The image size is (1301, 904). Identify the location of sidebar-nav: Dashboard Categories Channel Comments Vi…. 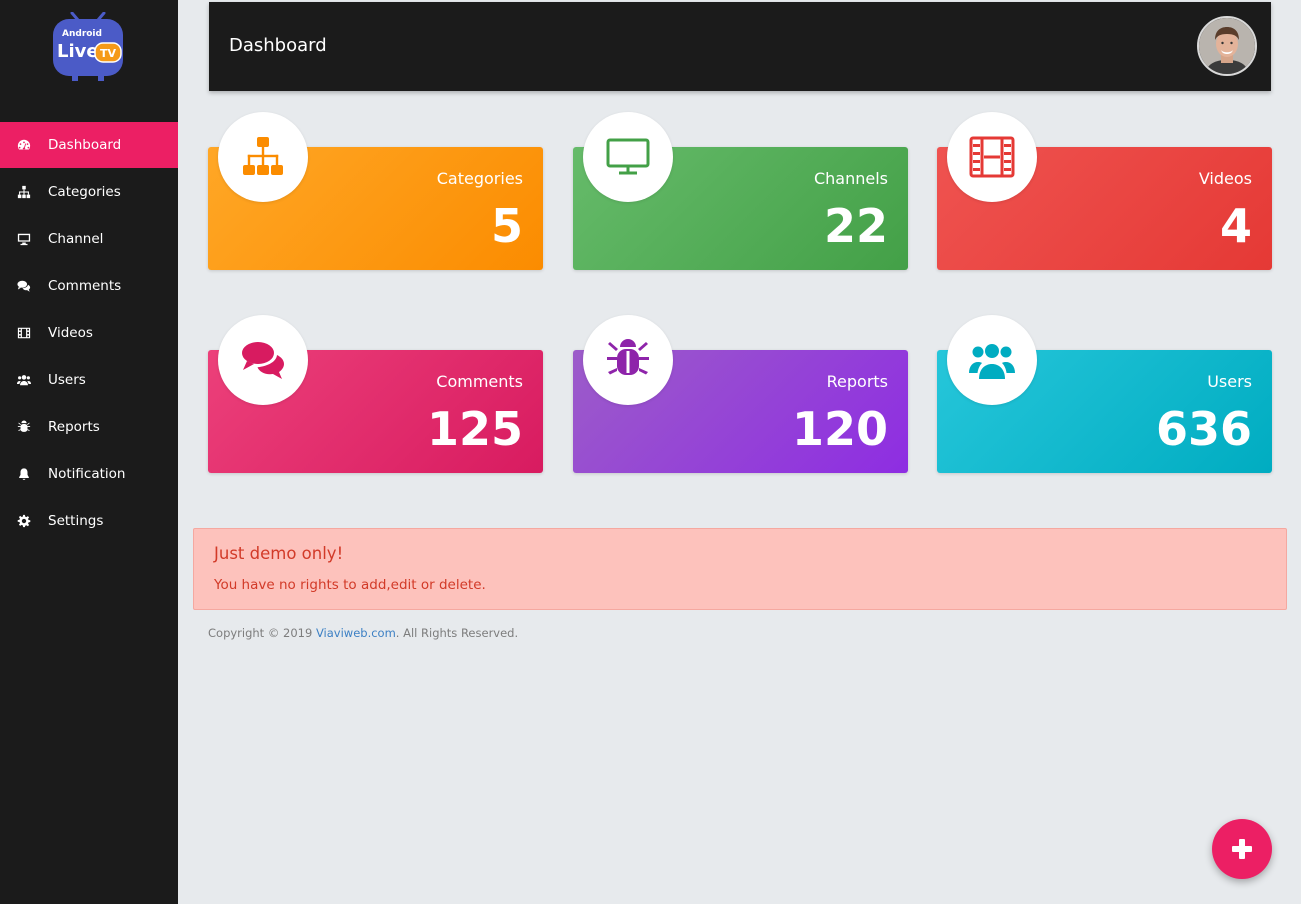
(89, 333).